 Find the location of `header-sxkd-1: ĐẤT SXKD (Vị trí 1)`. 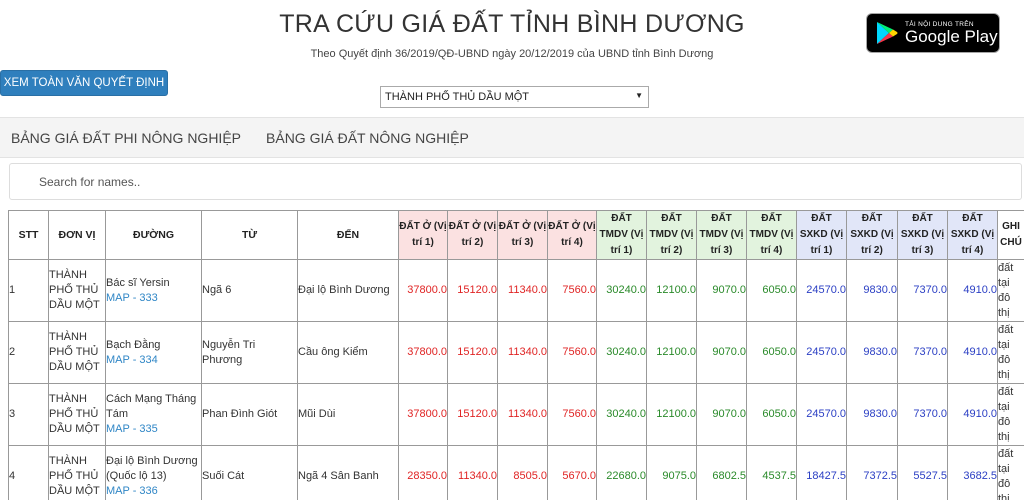

header-sxkd-1: ĐẤT SXKD (Vị trí 1) is located at coordinates (821, 235).